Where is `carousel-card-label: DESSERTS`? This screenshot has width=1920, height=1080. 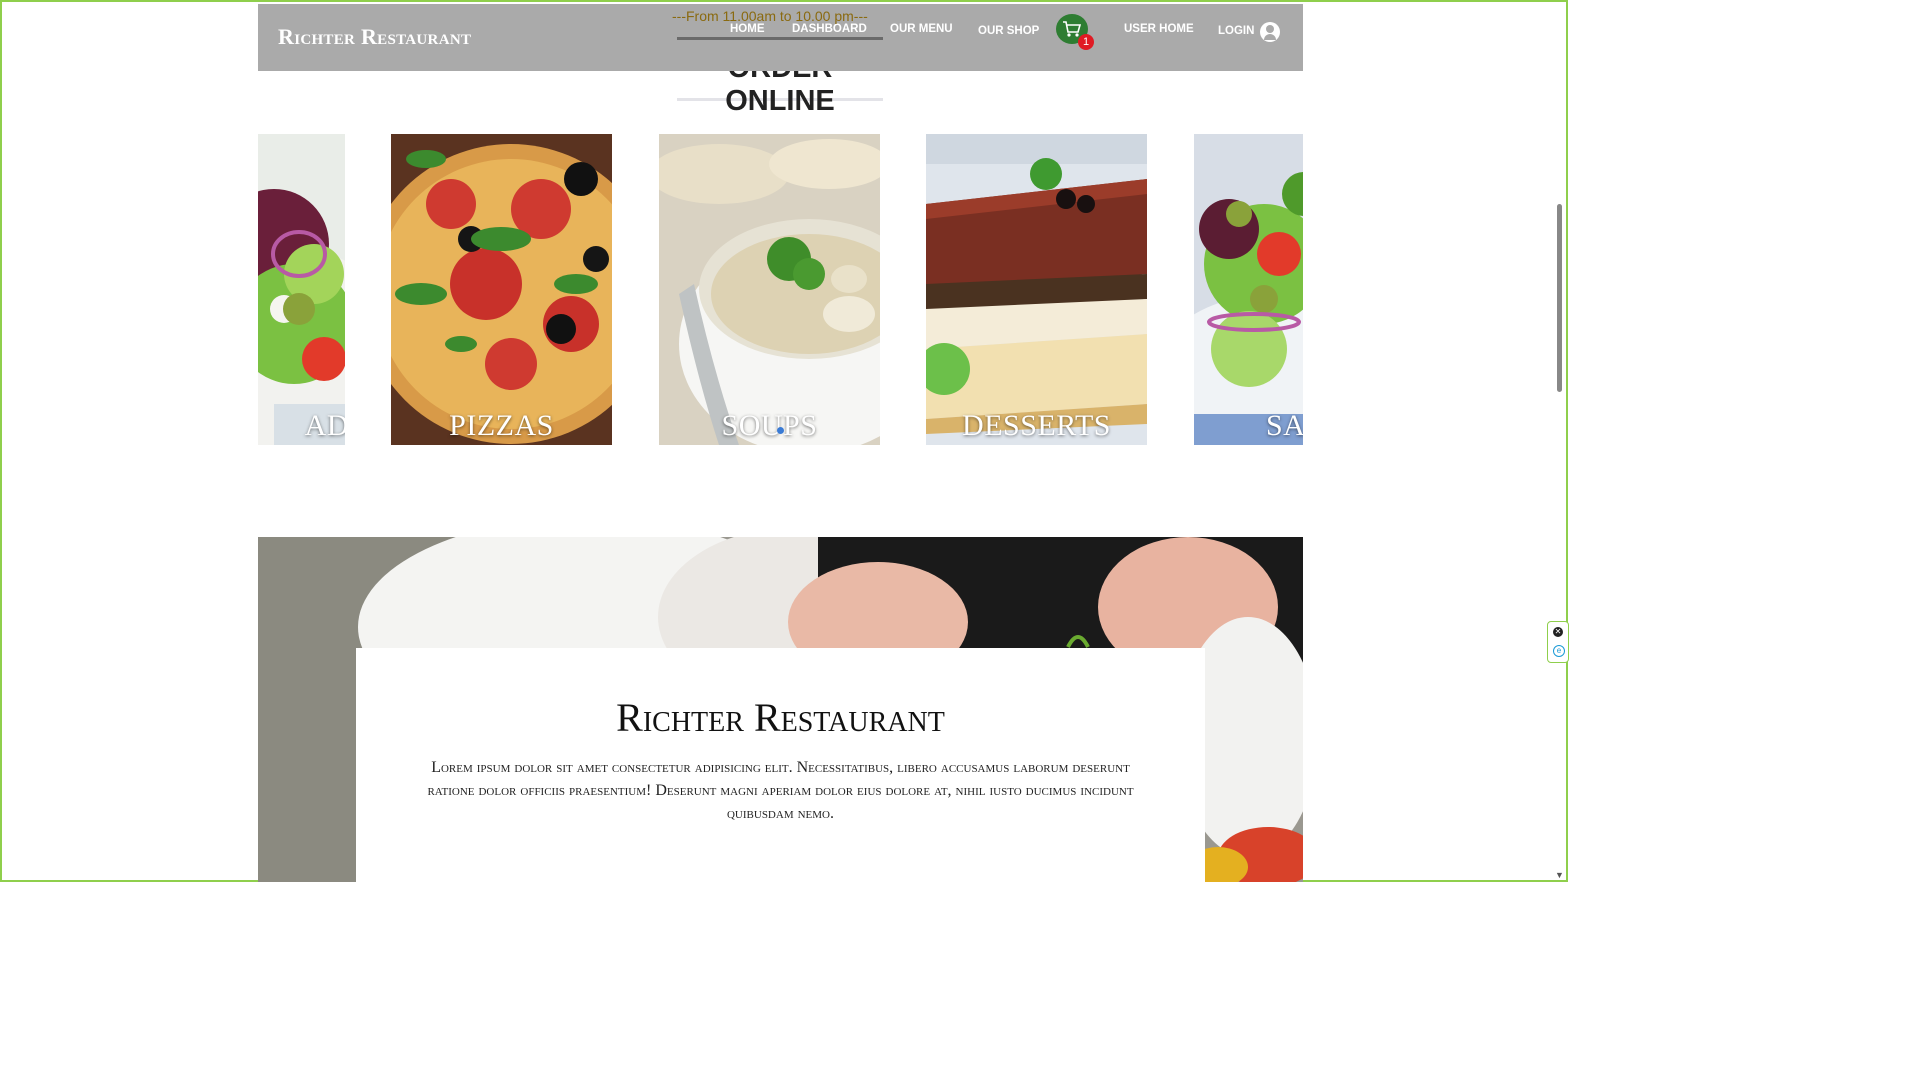 carousel-card-label: DESSERTS is located at coordinates (1036, 425).